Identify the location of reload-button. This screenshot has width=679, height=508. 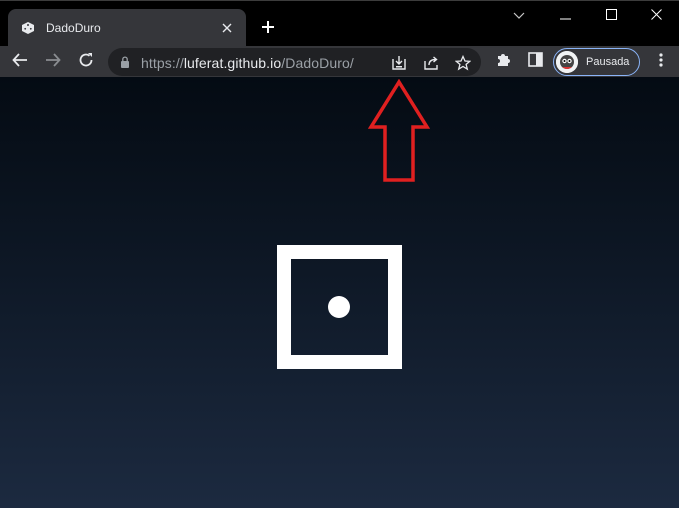
(86, 62).